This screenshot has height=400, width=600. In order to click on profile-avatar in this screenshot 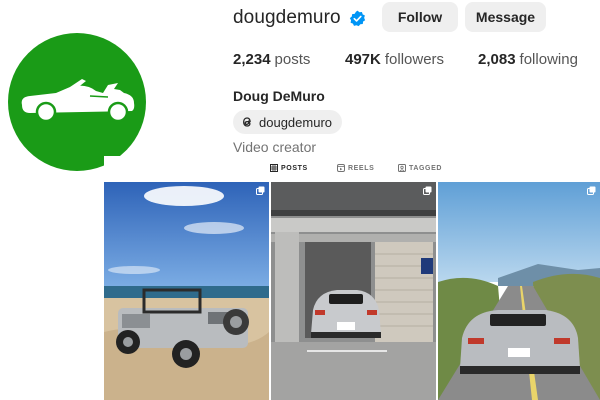, I will do `click(77, 102)`.